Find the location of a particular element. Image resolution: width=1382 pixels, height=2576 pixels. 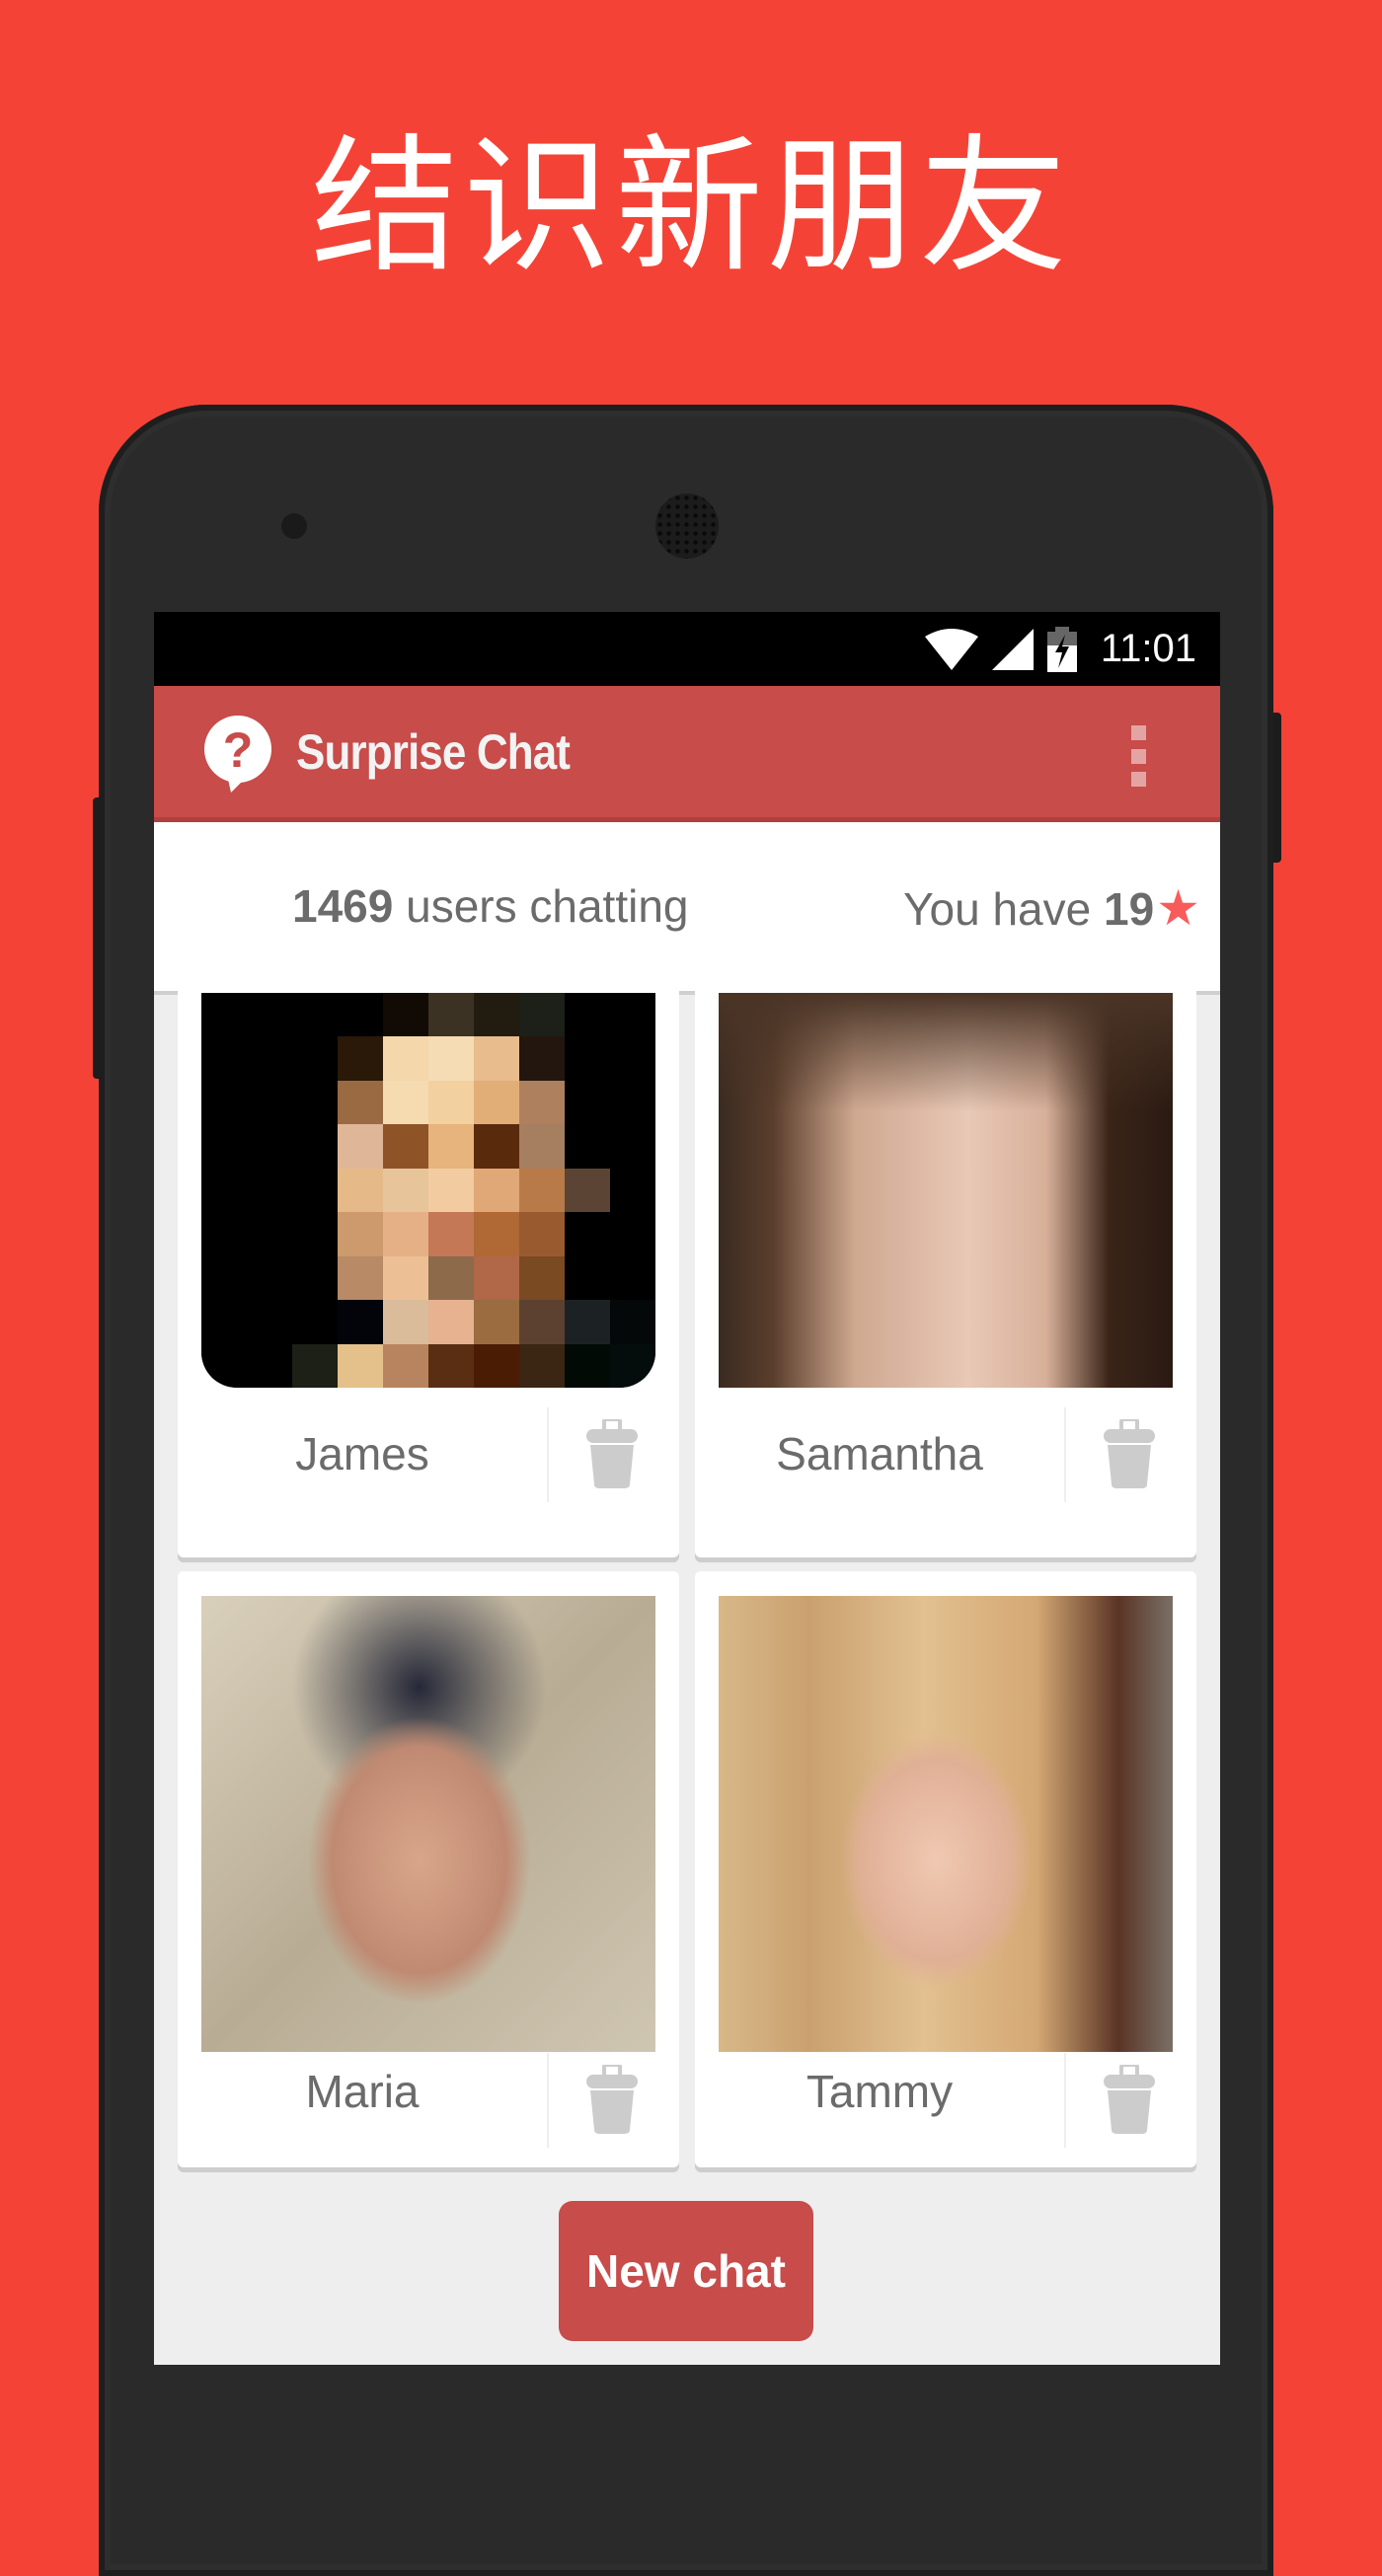

stats-bar: 1469 users chatting You have 19 ★ is located at coordinates (687, 908).